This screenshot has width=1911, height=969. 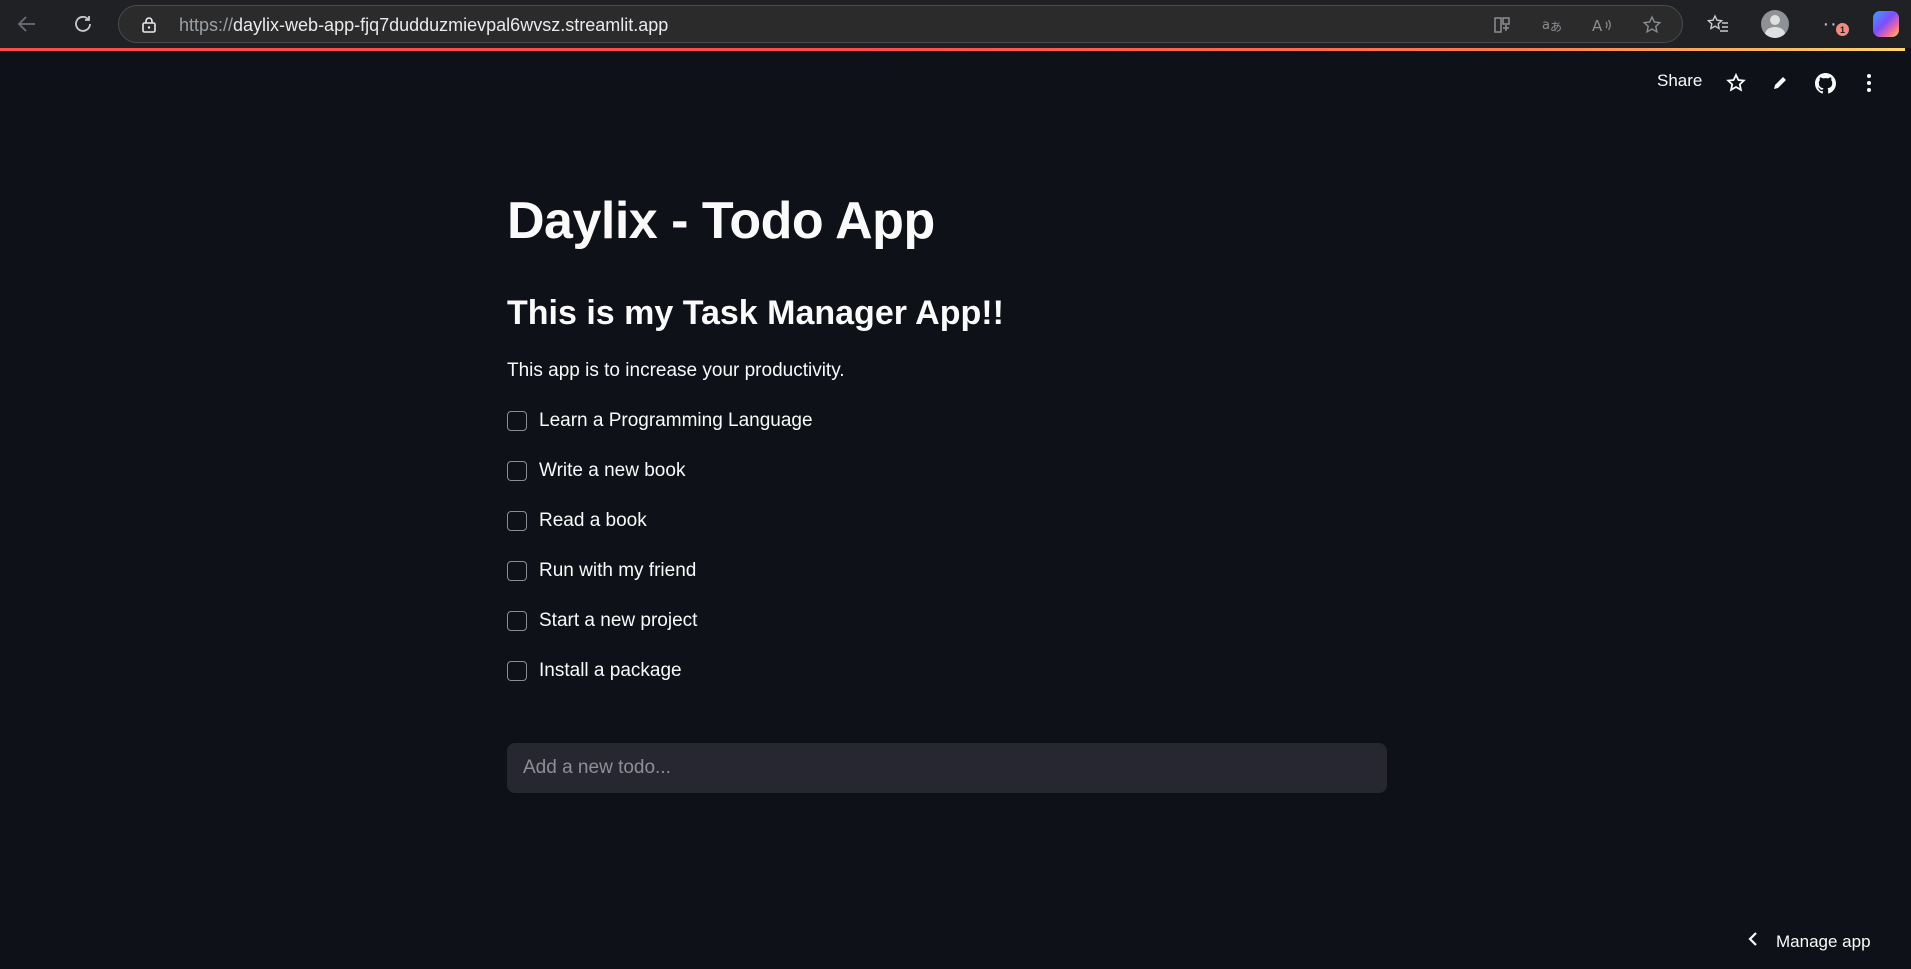 I want to click on star-icon, so click(x=1736, y=83).